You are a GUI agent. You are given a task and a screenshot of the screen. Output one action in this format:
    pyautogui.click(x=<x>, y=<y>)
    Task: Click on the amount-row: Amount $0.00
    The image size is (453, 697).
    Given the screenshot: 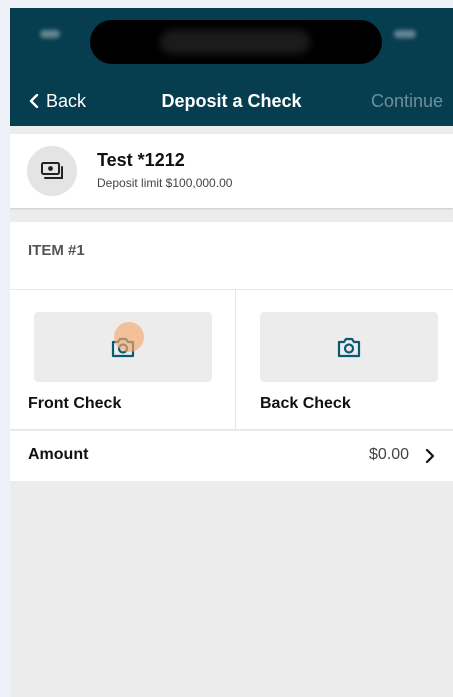 What is the action you would take?
    pyautogui.click(x=231, y=456)
    